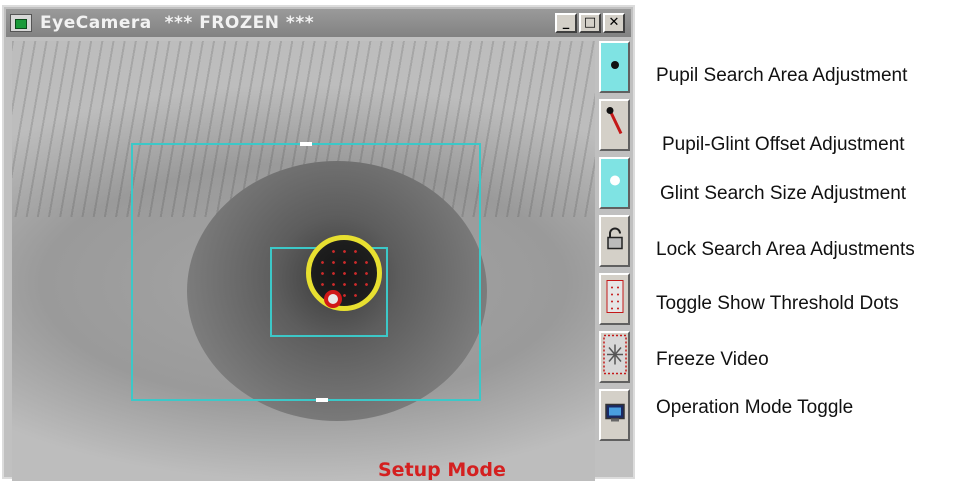  What do you see at coordinates (614, 23) in the screenshot?
I see `close-button: ✕` at bounding box center [614, 23].